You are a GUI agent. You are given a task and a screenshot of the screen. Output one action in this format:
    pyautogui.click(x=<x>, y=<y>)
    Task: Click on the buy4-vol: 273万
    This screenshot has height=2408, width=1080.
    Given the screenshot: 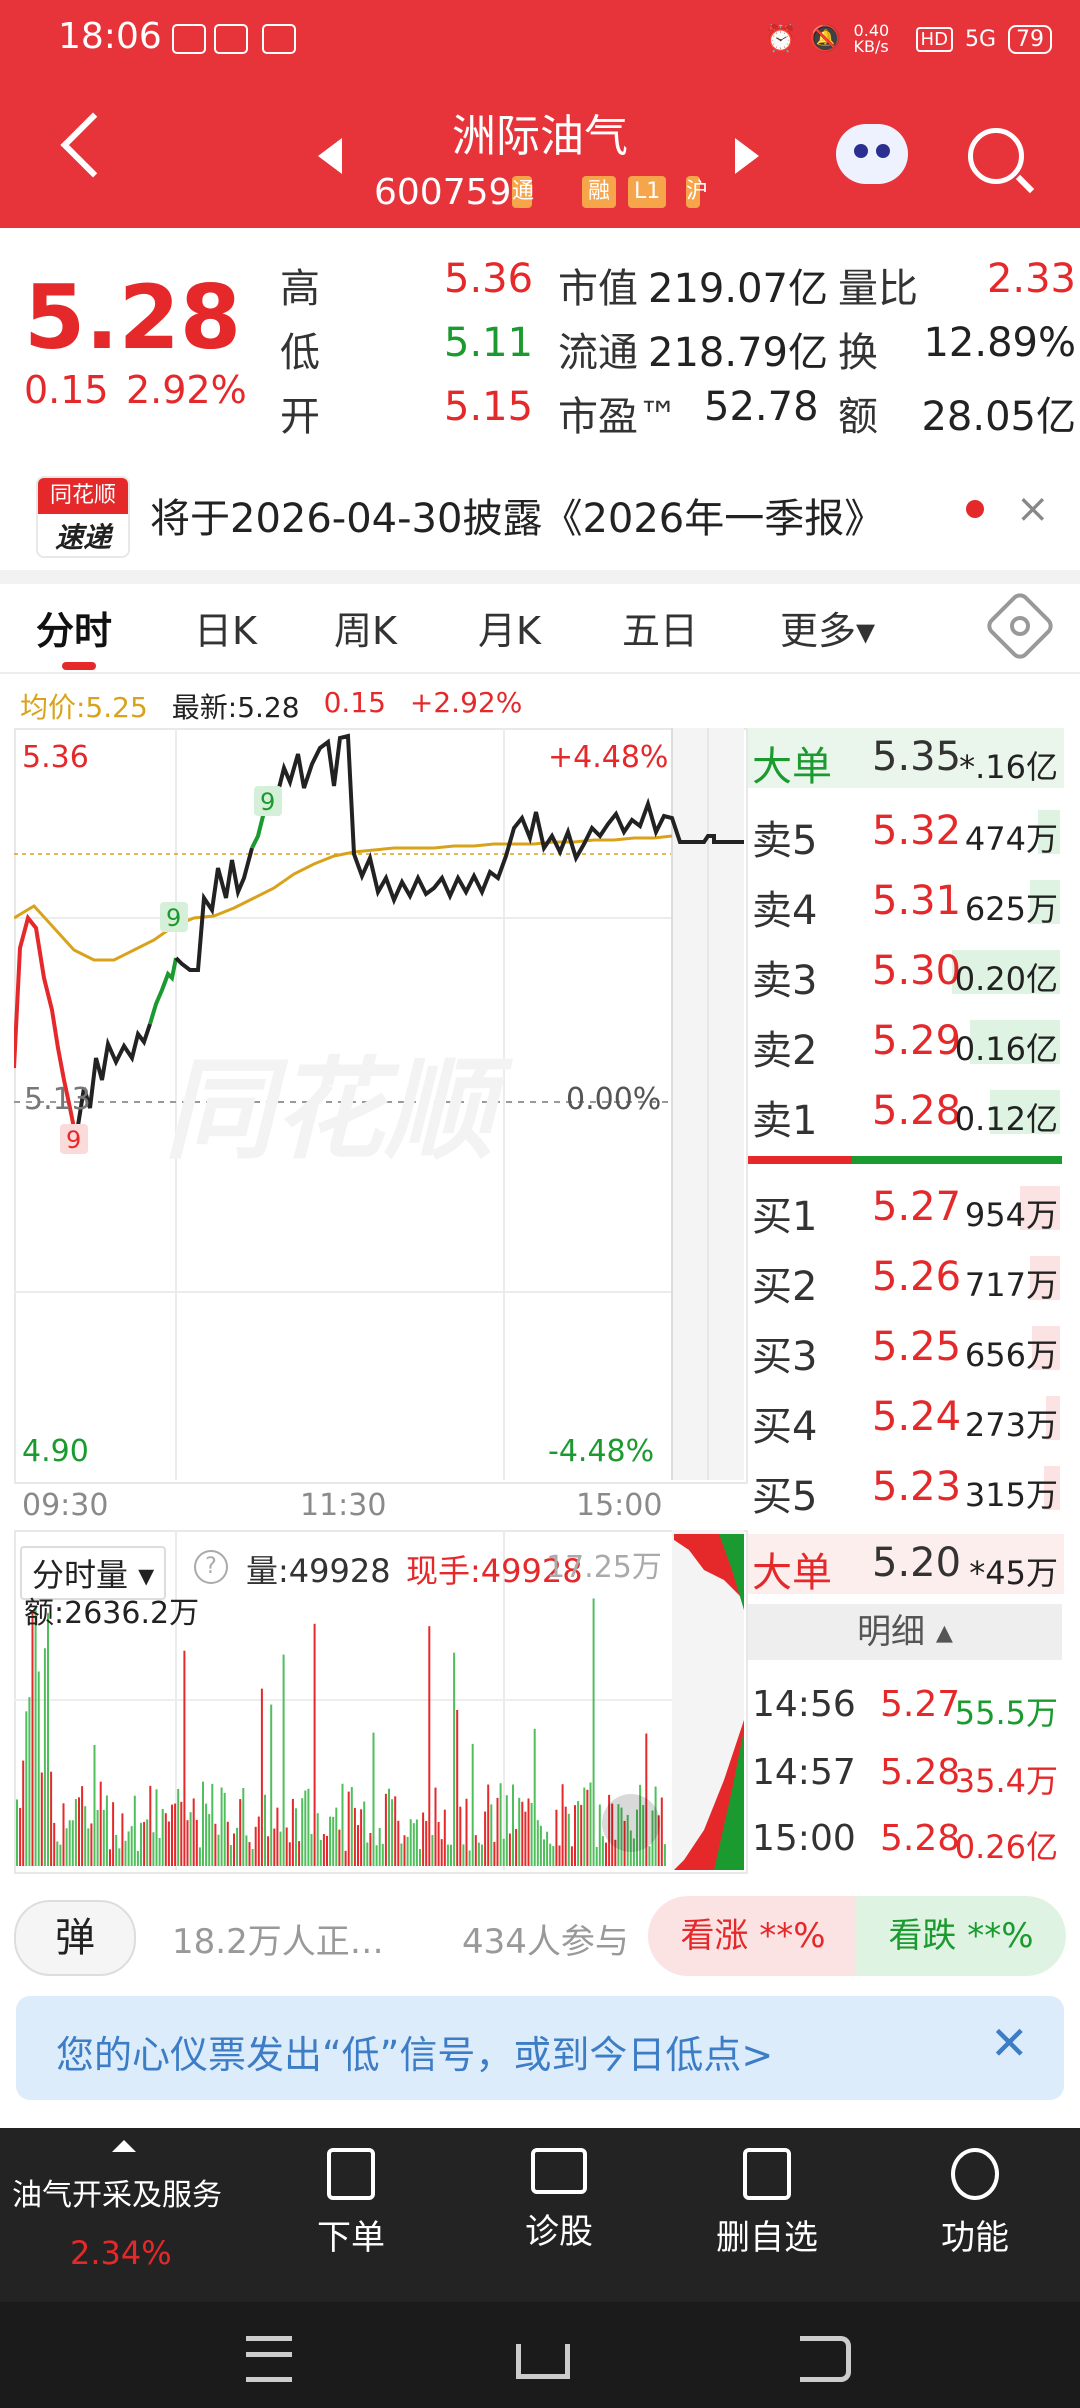 What is the action you would take?
    pyautogui.click(x=1011, y=1425)
    